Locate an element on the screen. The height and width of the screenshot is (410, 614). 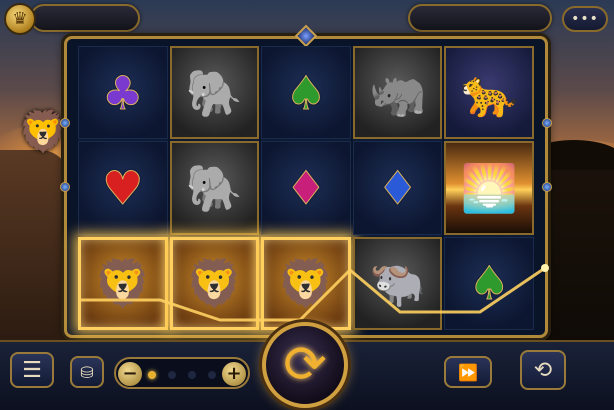
reel-4: 🦏 ♦ 🐃 is located at coordinates (397, 188).